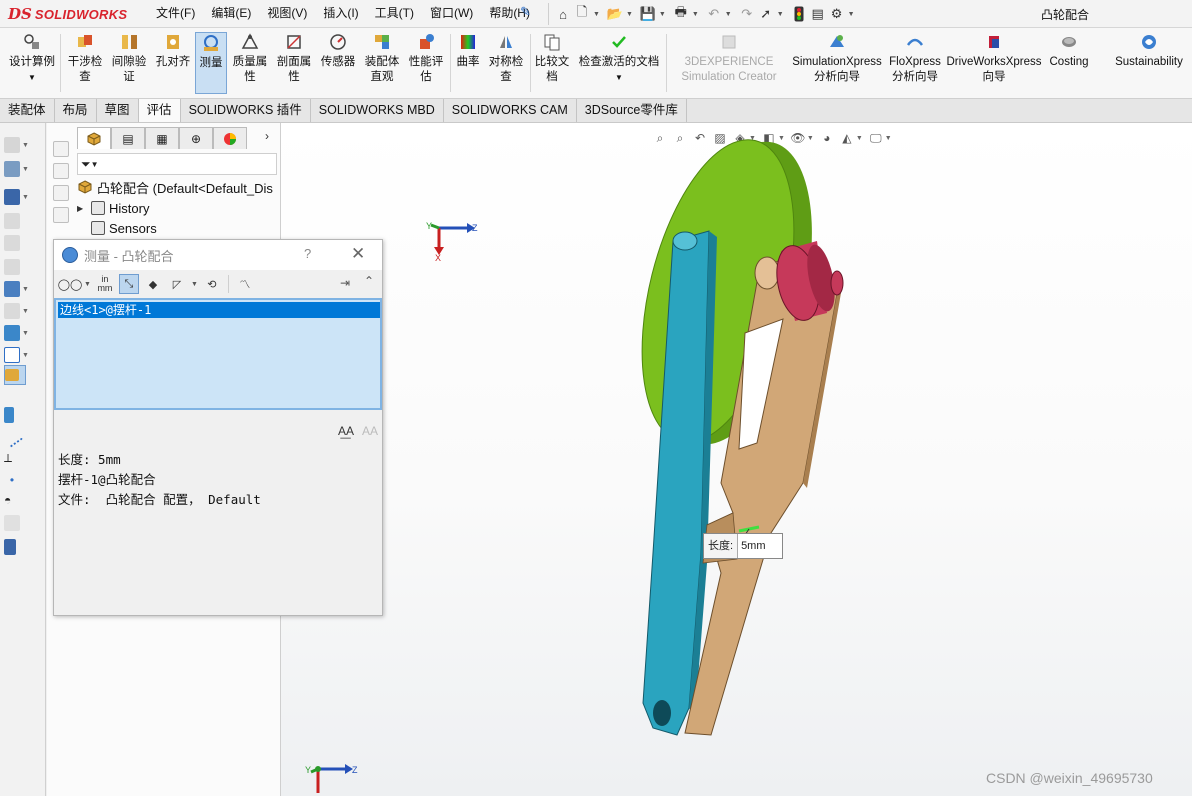 The image size is (1192, 796). Describe the element at coordinates (173, 63) in the screenshot. I see `hole-alignment-button: 孔对齐` at that location.